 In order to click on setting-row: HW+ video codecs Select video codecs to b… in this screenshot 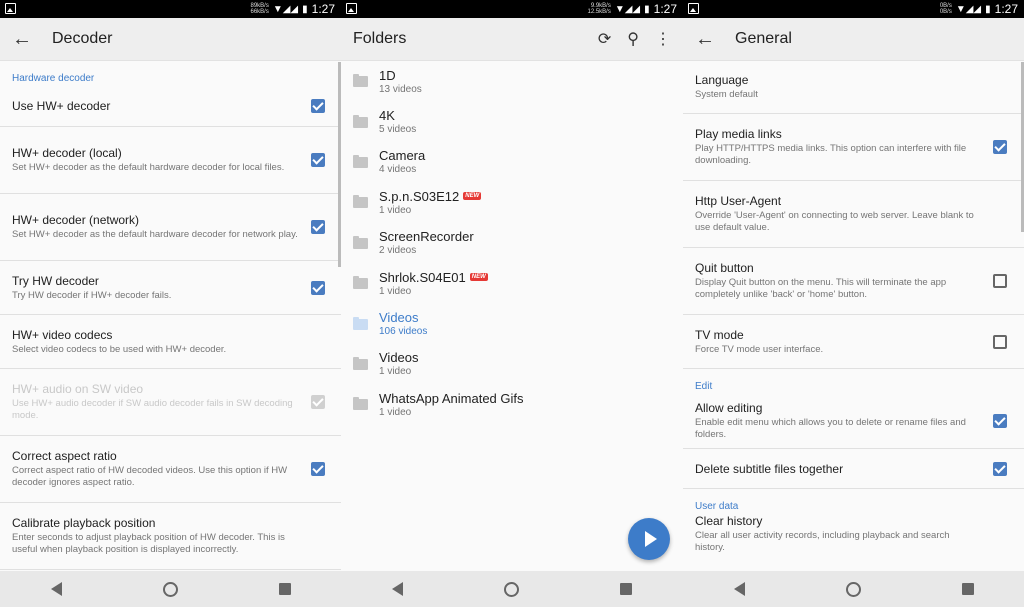, I will do `click(170, 342)`.